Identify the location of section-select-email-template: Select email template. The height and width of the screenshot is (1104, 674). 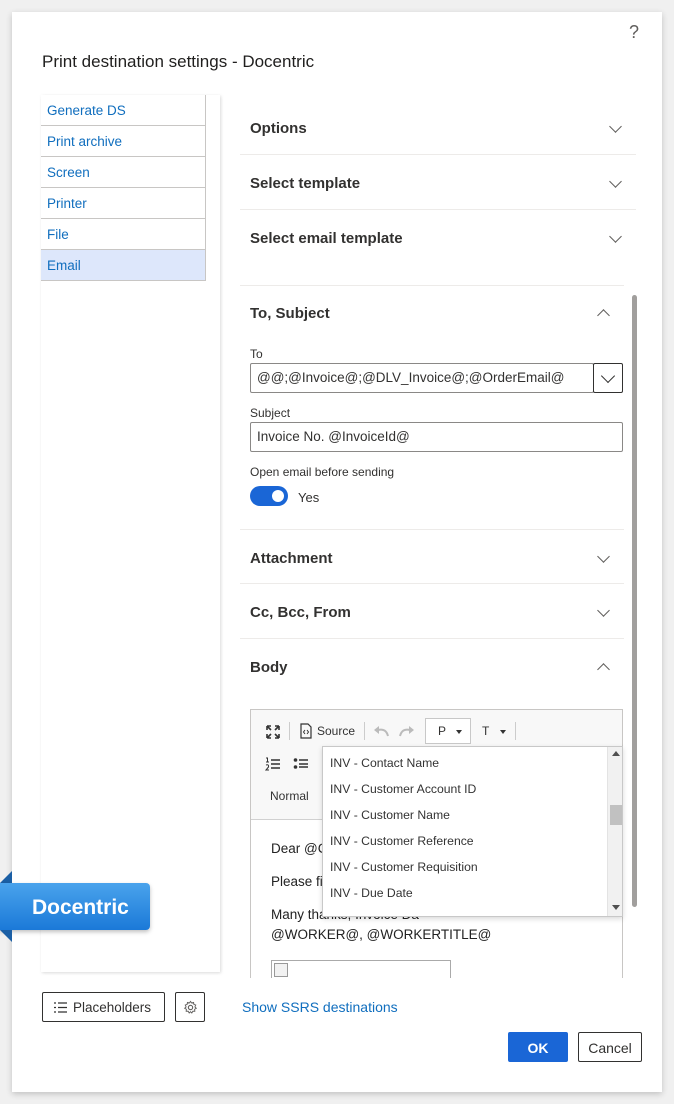
(438, 237).